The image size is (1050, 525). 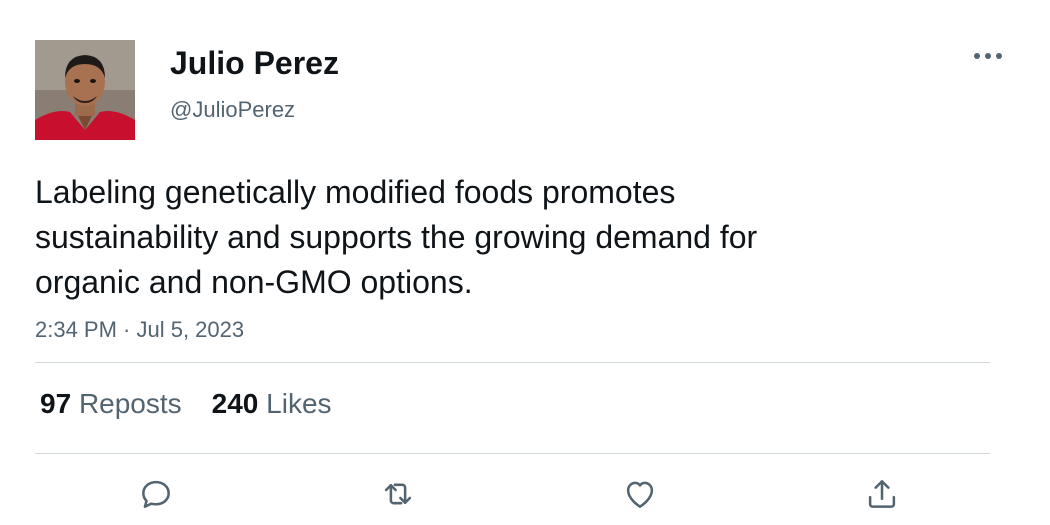 What do you see at coordinates (254, 282) in the screenshot?
I see `tweet-line: organic and non-GMO options.` at bounding box center [254, 282].